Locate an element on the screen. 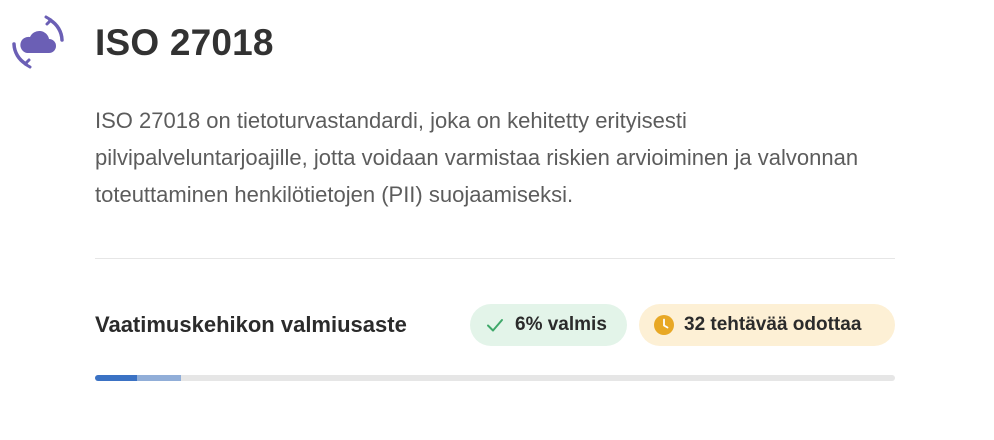 This screenshot has width=994, height=440. check-icon is located at coordinates (495, 325).